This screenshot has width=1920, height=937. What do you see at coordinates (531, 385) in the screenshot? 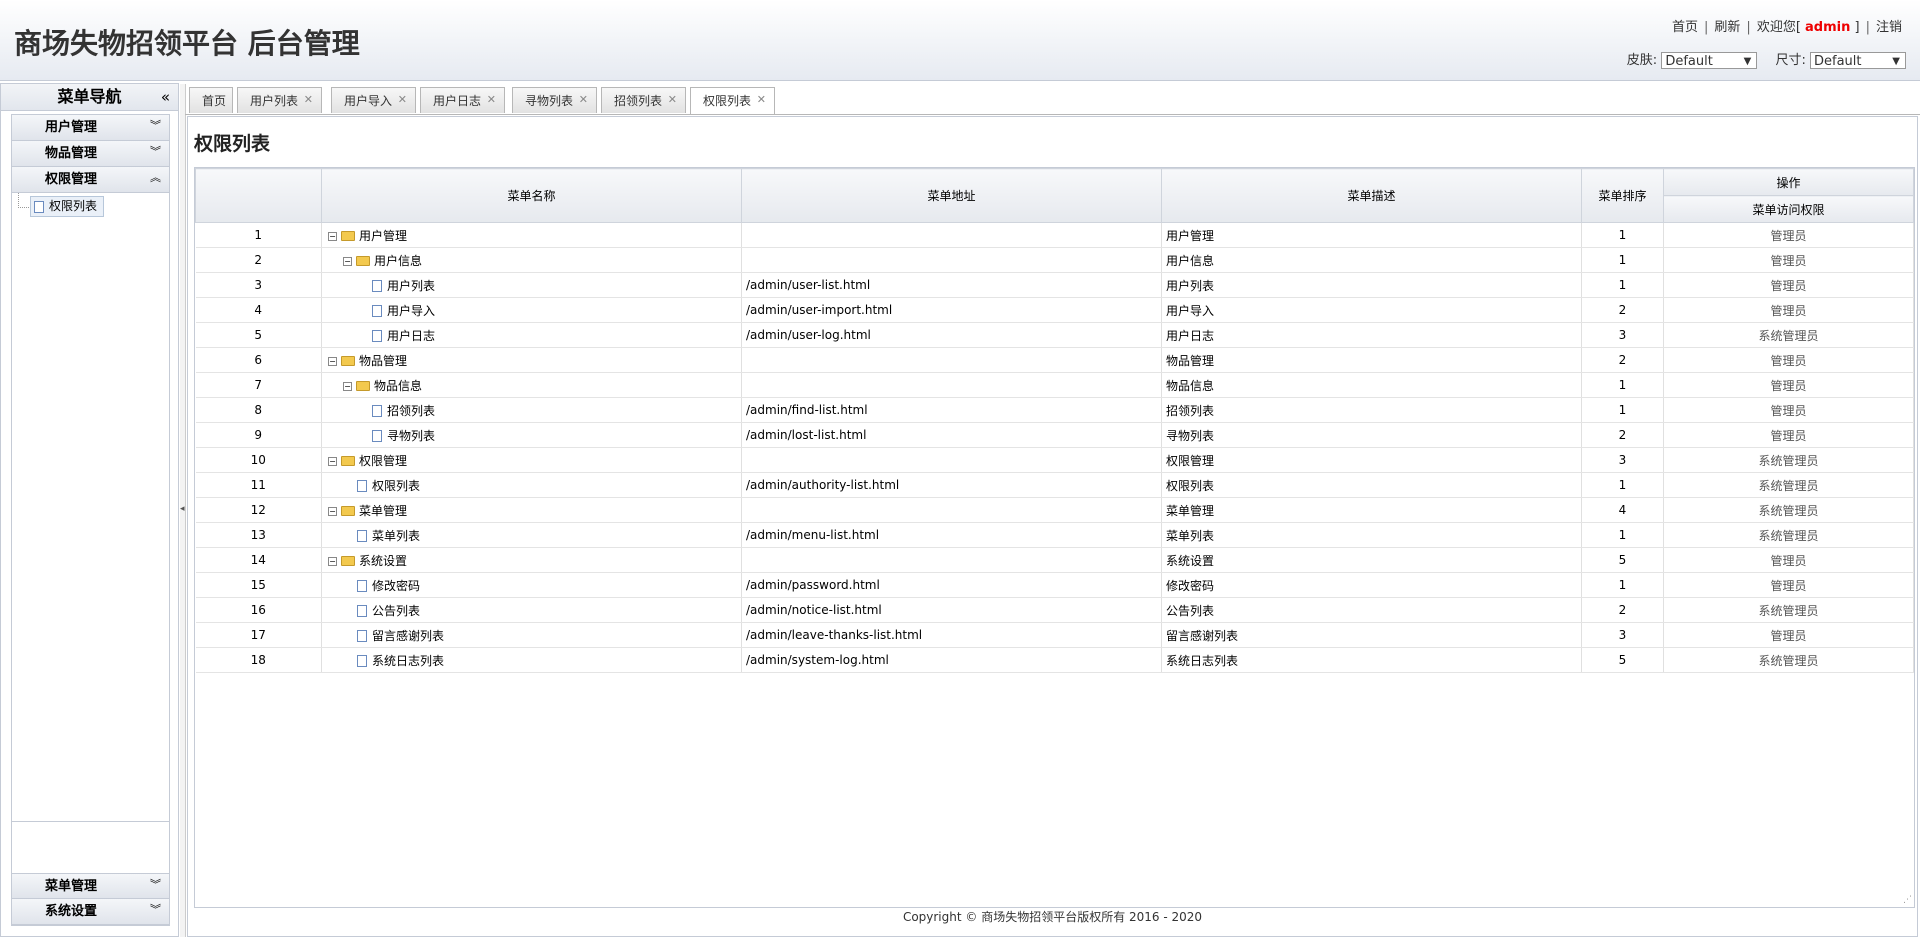
I see `cell-menu-name: − 物品信息` at bounding box center [531, 385].